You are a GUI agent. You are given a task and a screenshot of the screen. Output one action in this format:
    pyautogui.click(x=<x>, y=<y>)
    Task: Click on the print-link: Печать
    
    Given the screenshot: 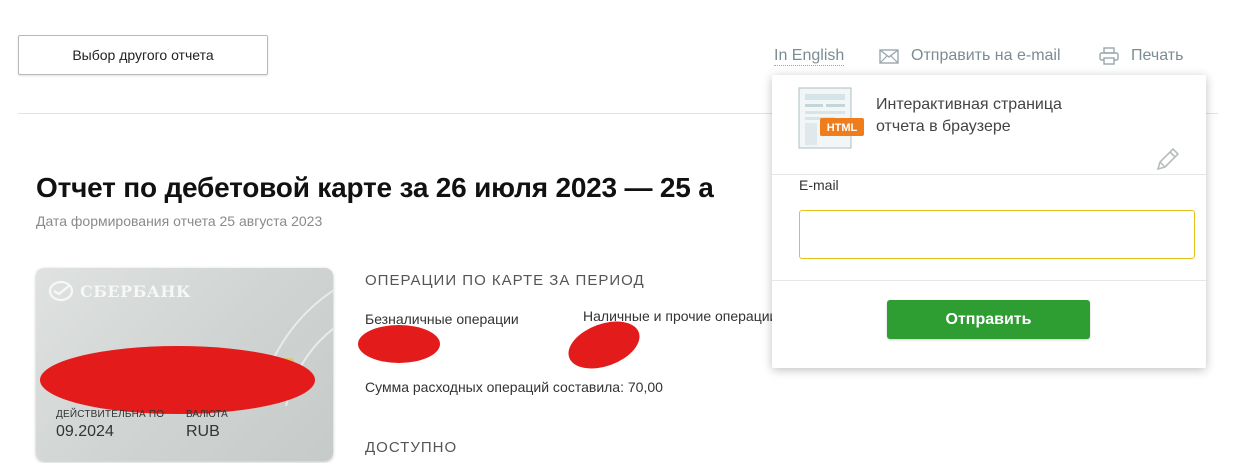 What is the action you would take?
    pyautogui.click(x=1141, y=56)
    